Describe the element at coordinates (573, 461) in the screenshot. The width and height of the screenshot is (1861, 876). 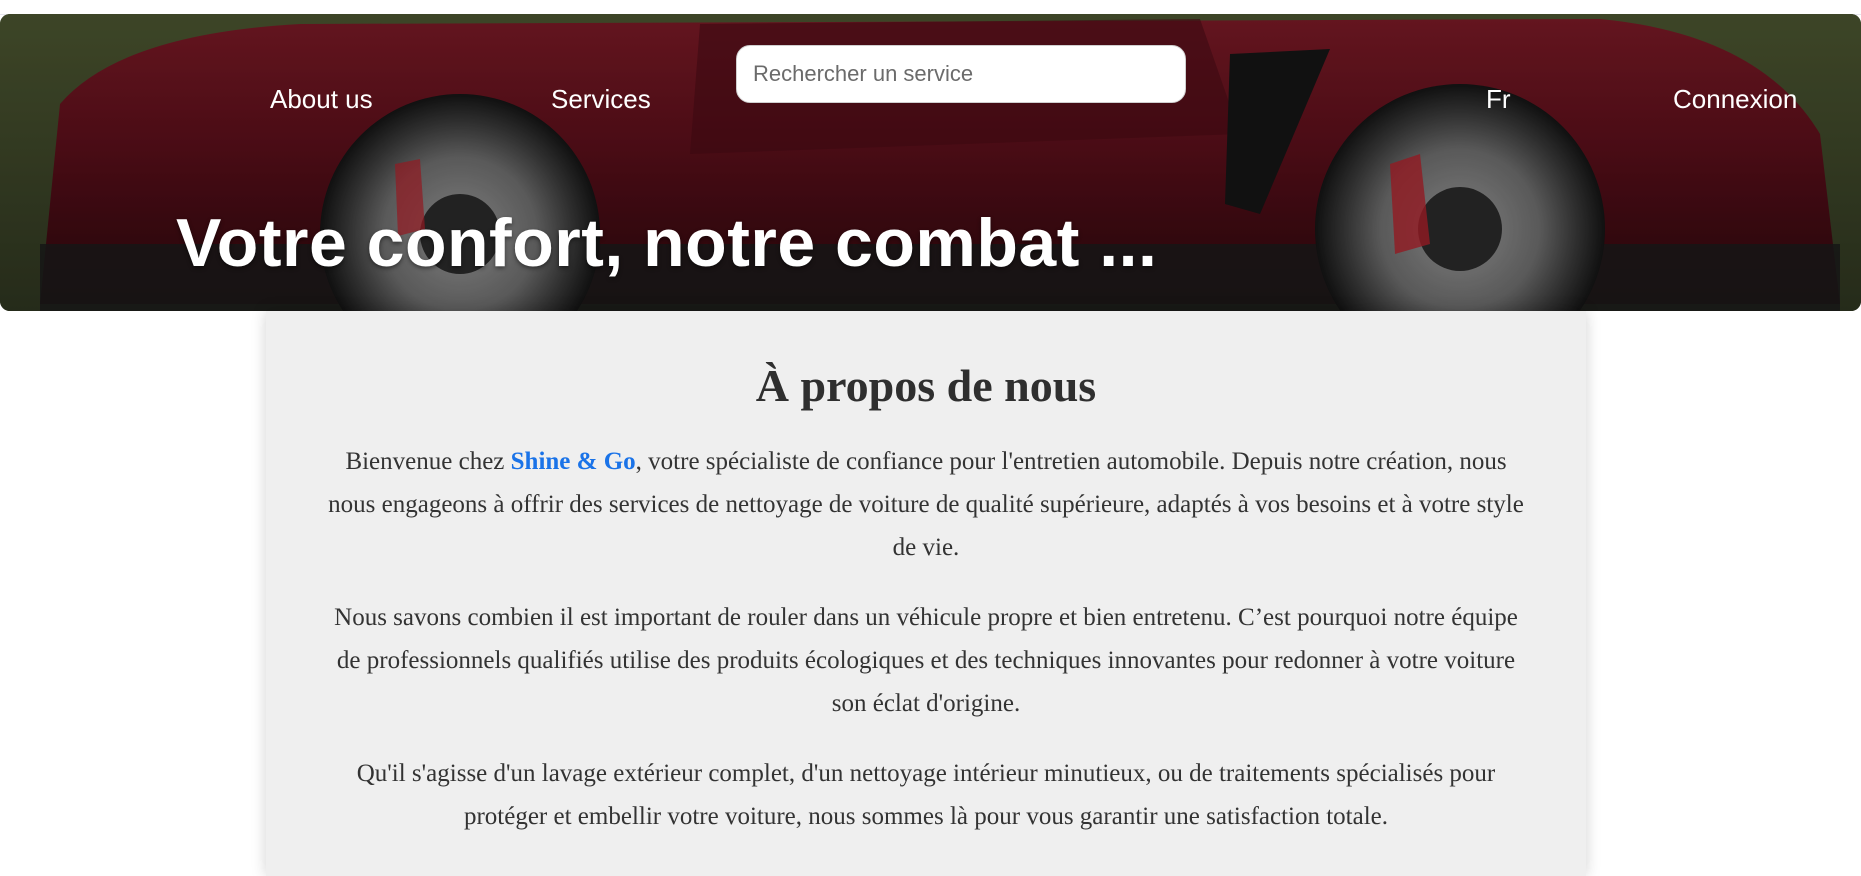
I see `brand-name: Shine & Go` at that location.